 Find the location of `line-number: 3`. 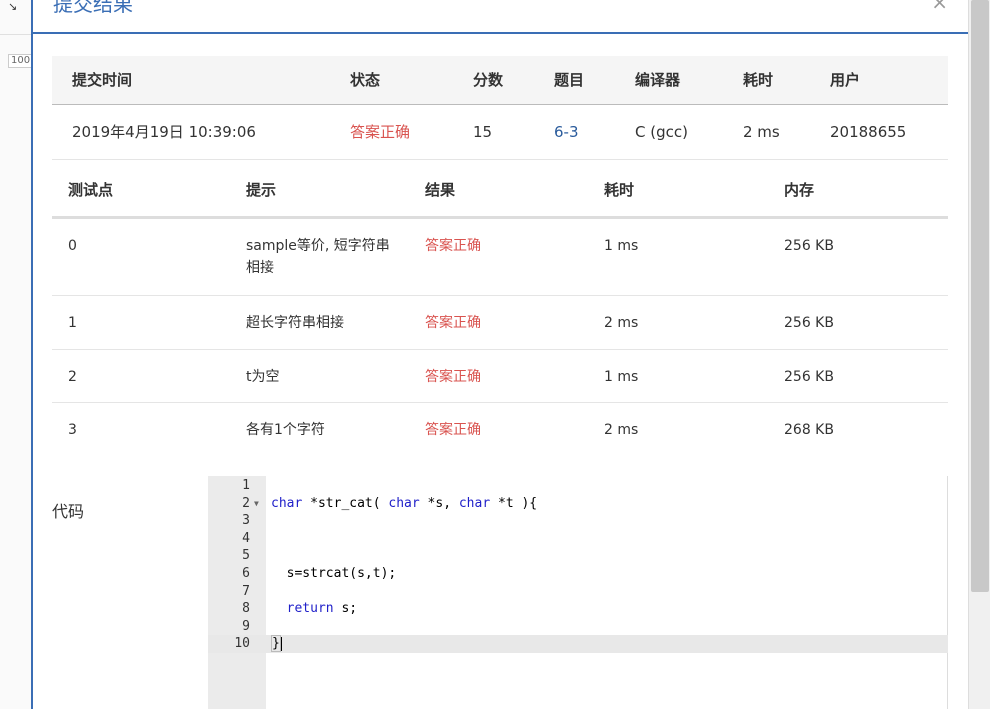

line-number: 3 is located at coordinates (246, 521).